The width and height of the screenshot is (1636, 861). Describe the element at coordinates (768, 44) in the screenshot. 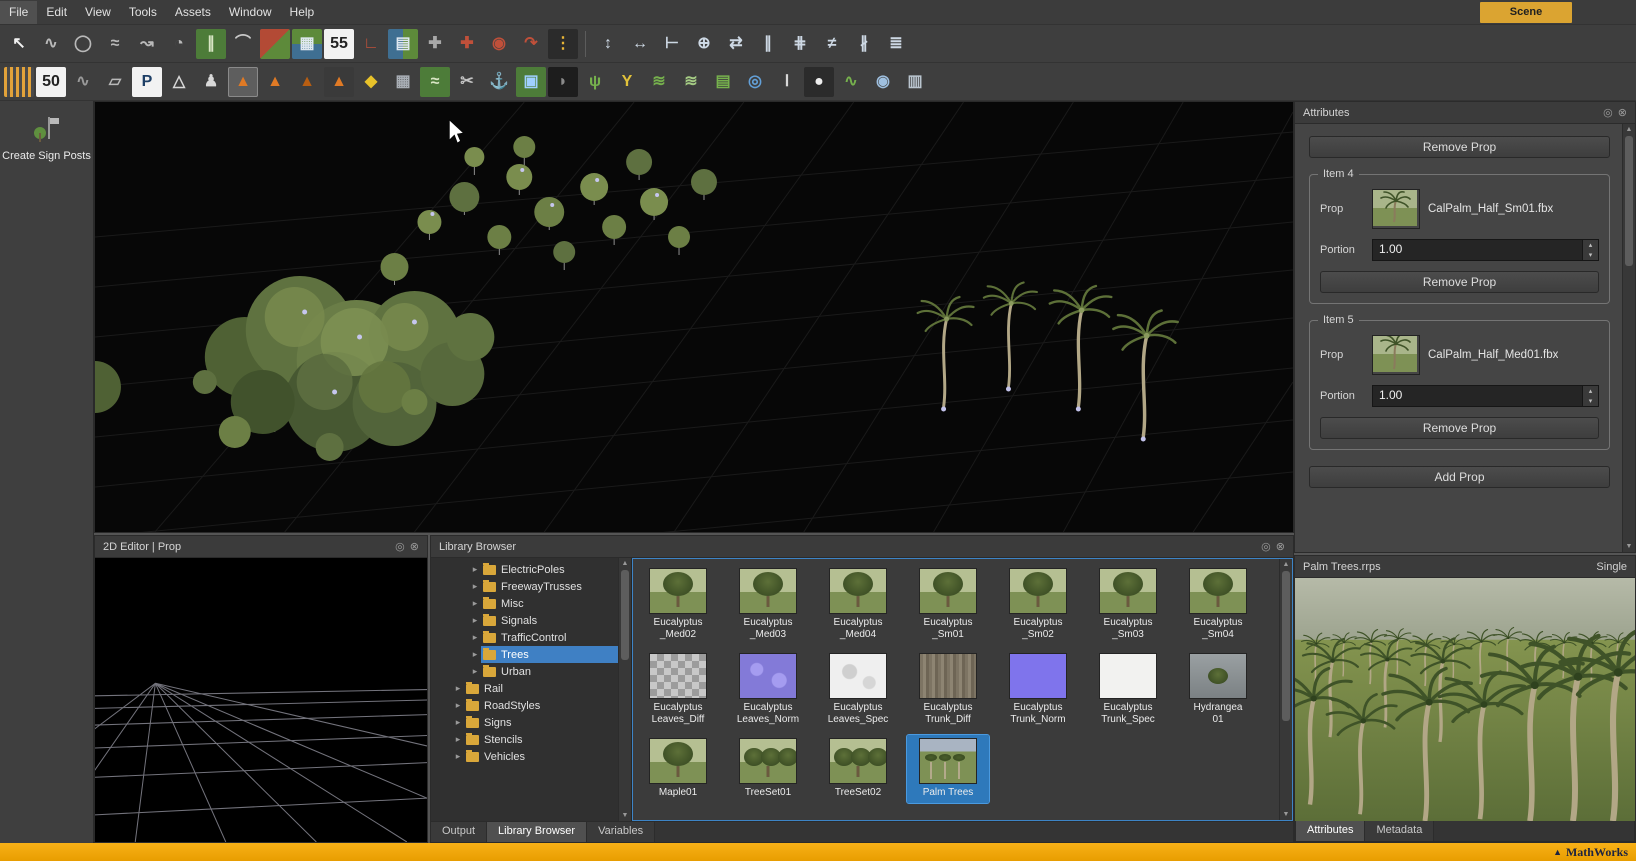

I see `lane-parallel-icon: ∥` at that location.